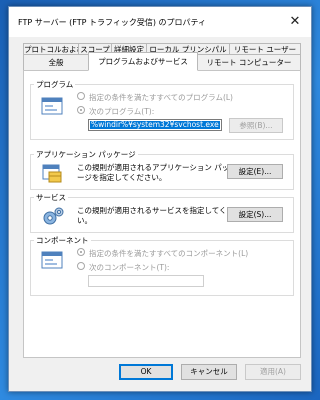 The width and height of the screenshot is (320, 400). What do you see at coordinates (55, 84) in the screenshot?
I see `program-group-label: プログラム` at bounding box center [55, 84].